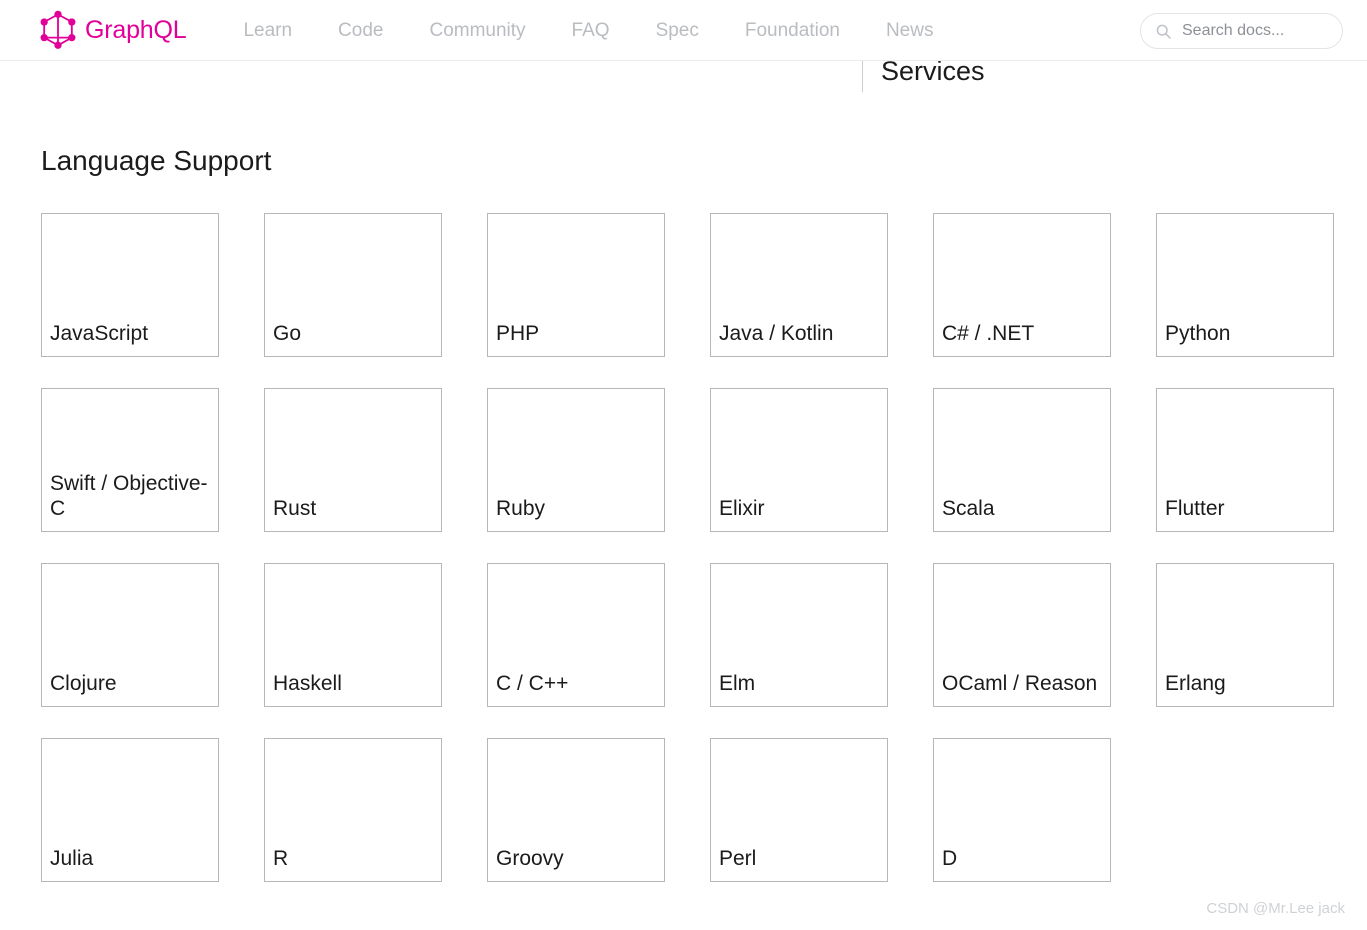  What do you see at coordinates (742, 508) in the screenshot?
I see `language-card-label: Elixir` at bounding box center [742, 508].